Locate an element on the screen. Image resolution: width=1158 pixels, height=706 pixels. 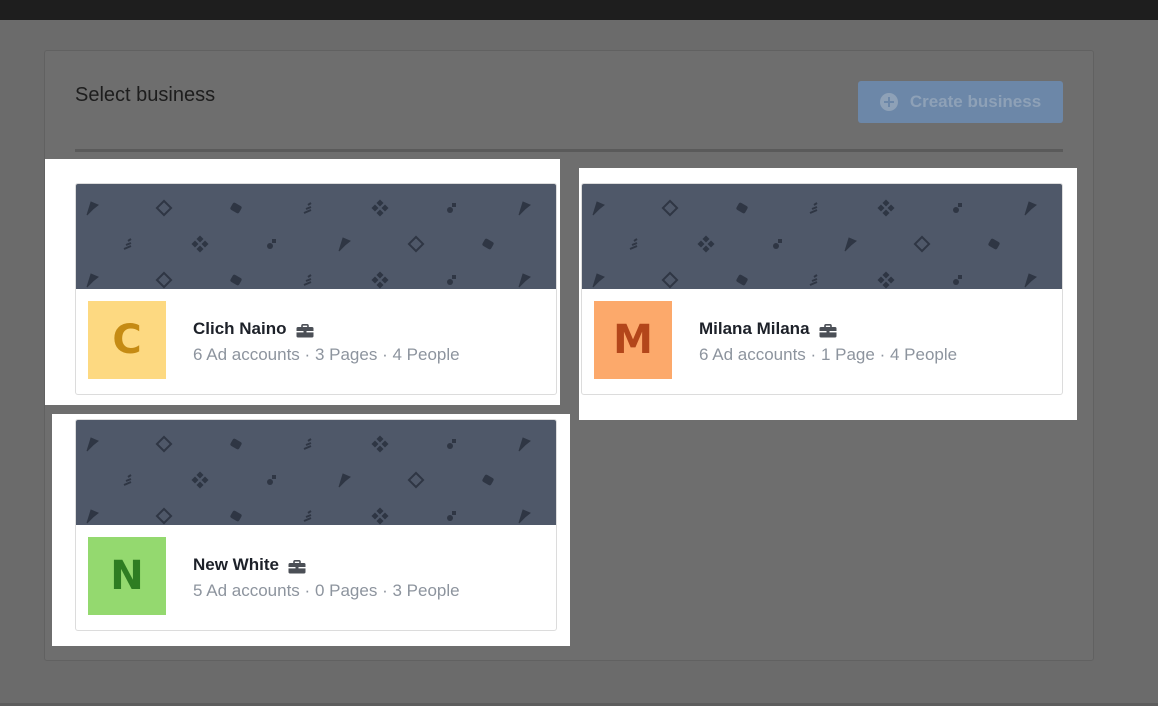
top-bar is located at coordinates (579, 10).